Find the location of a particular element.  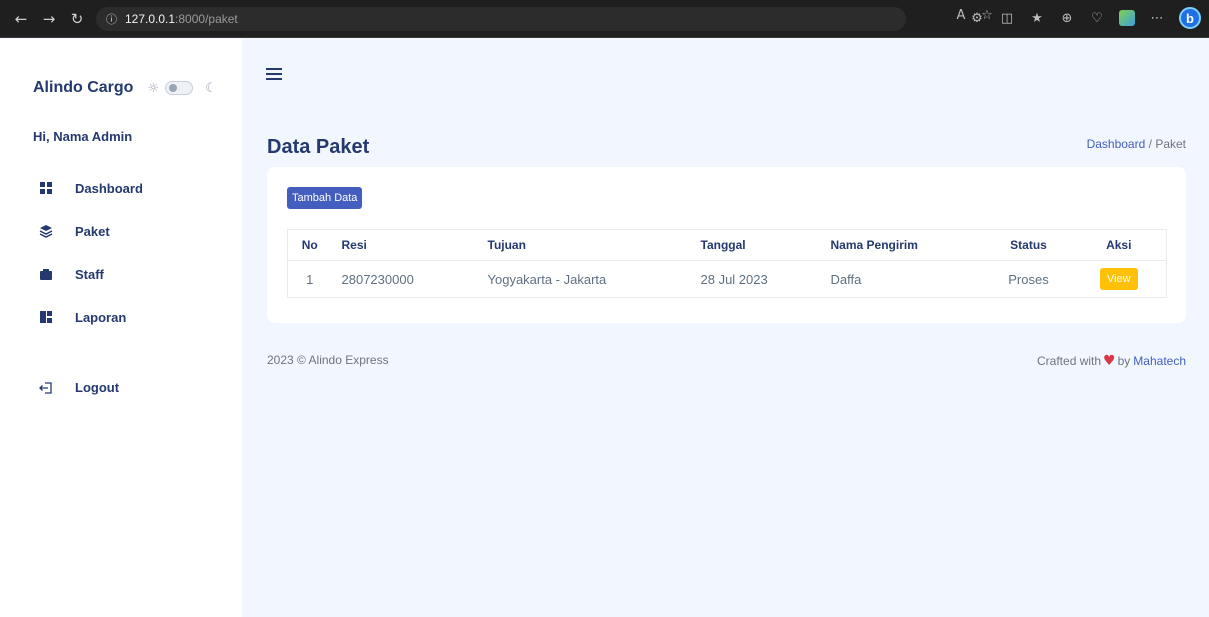

greeting: Hi, Nama Admin is located at coordinates (83, 136).